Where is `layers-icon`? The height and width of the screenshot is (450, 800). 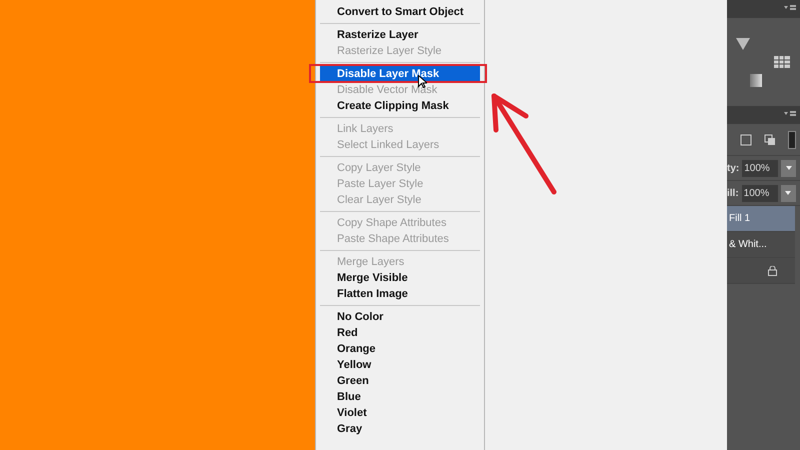 layers-icon is located at coordinates (770, 140).